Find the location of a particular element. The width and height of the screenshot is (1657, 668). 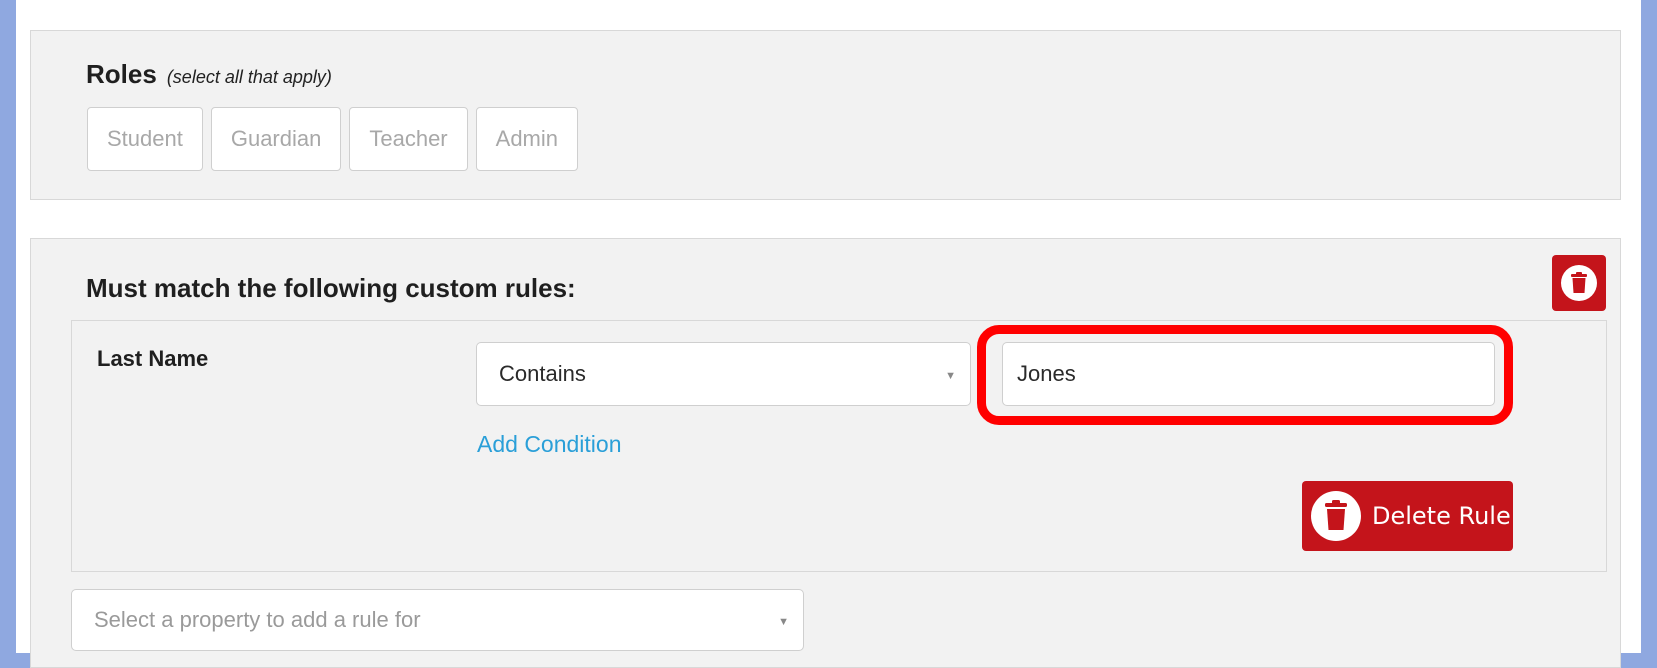

condition-selected-value: Contains is located at coordinates (542, 373).